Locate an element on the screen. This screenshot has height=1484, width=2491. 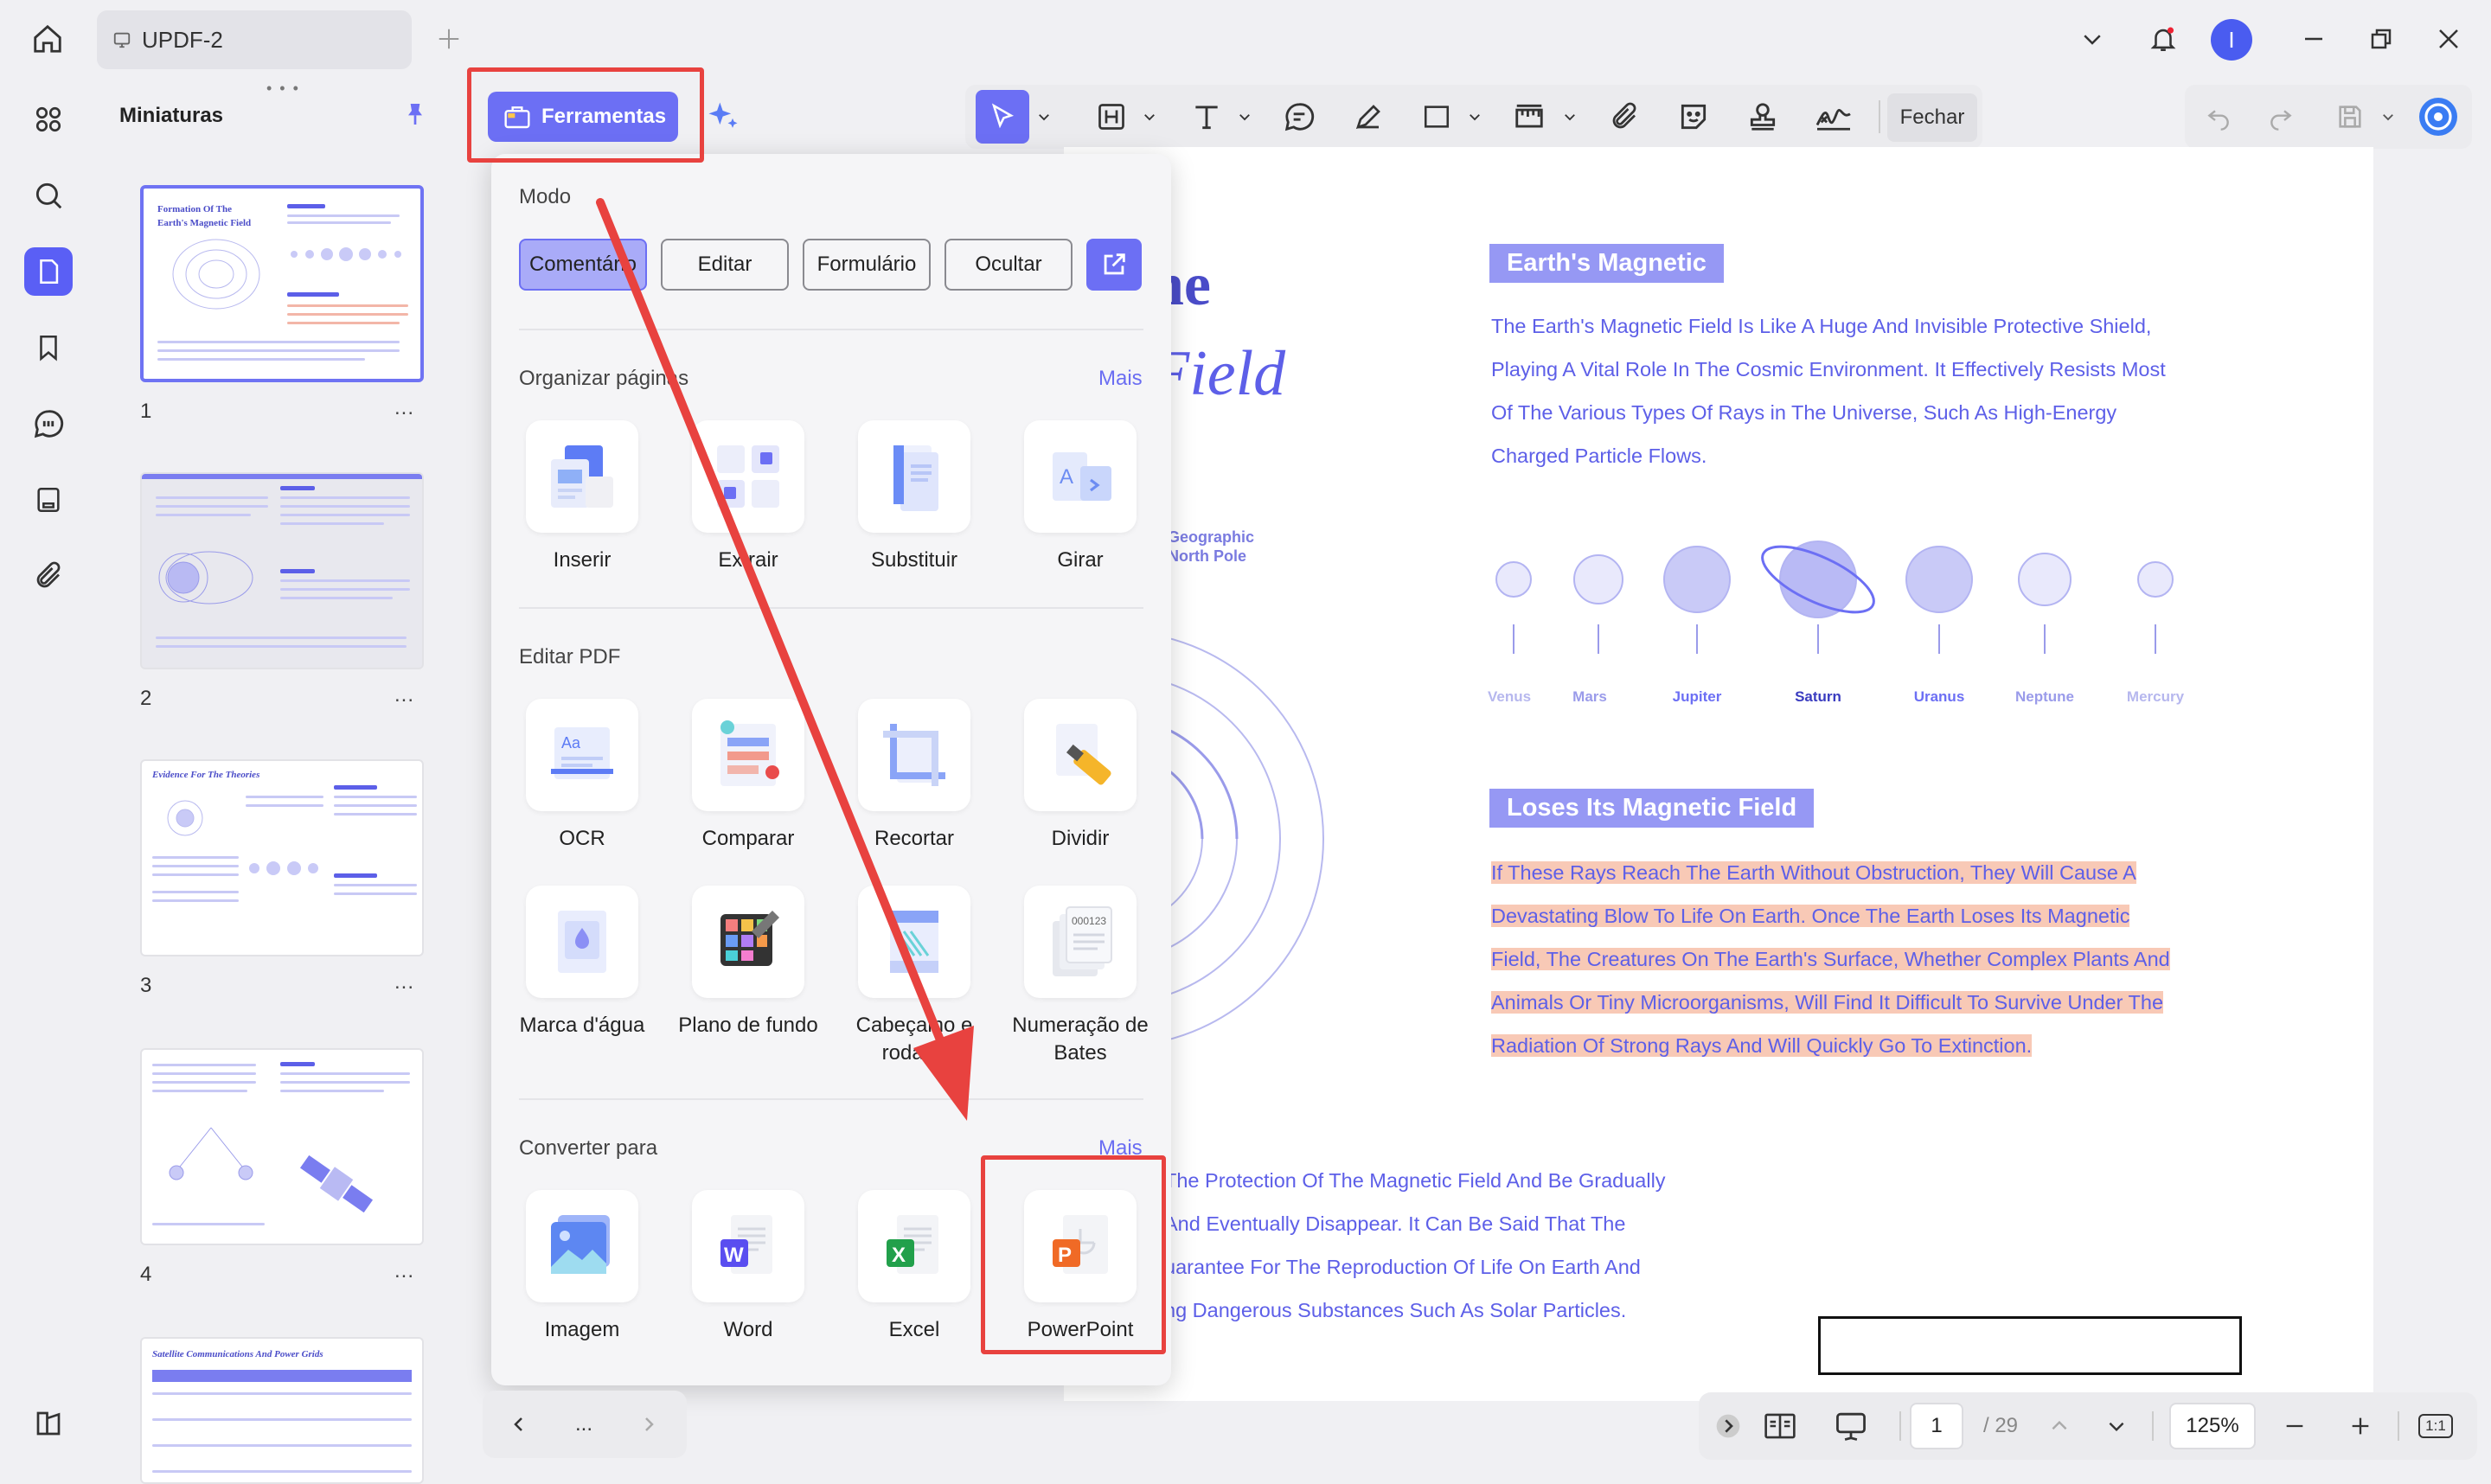
crop-tile is located at coordinates (914, 755).